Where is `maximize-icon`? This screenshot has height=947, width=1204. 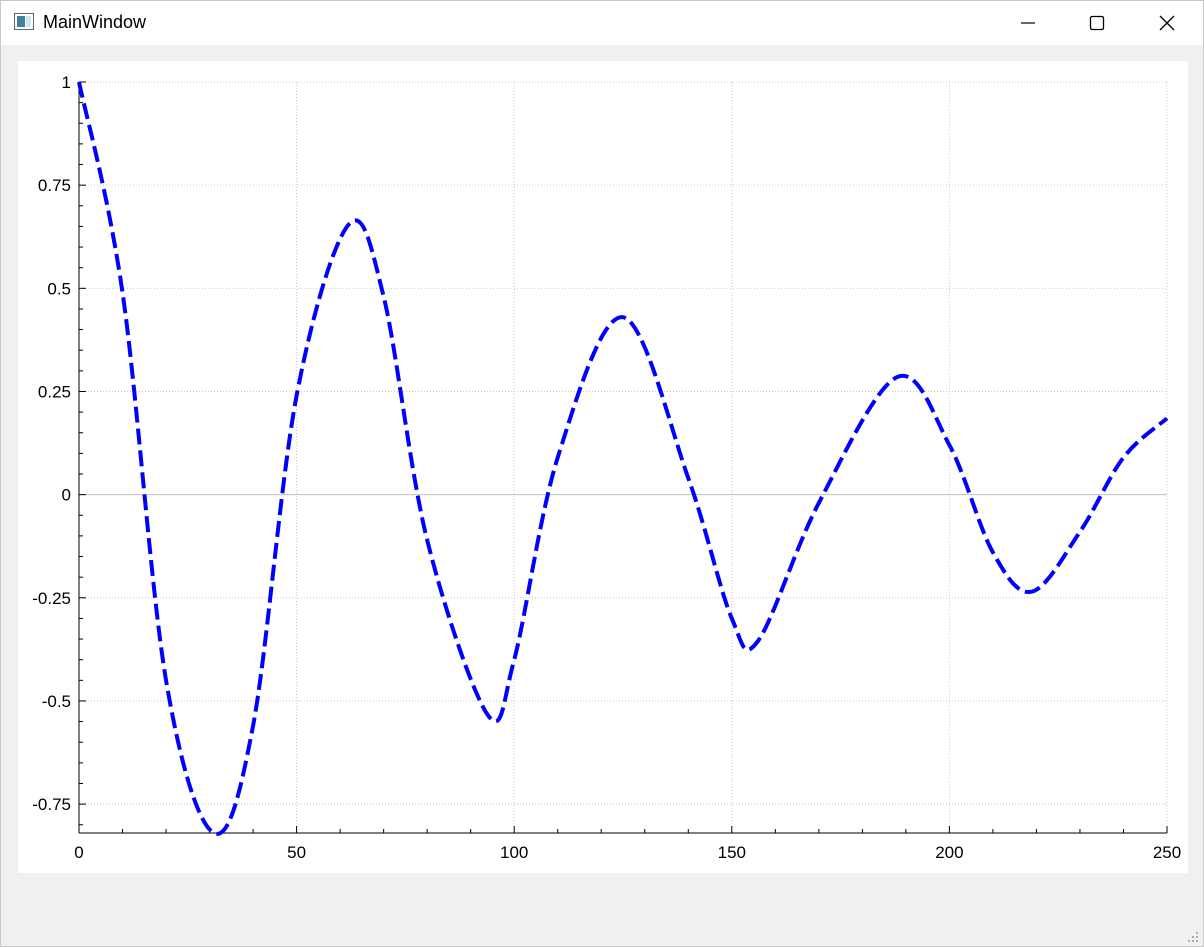
maximize-icon is located at coordinates (1097, 23).